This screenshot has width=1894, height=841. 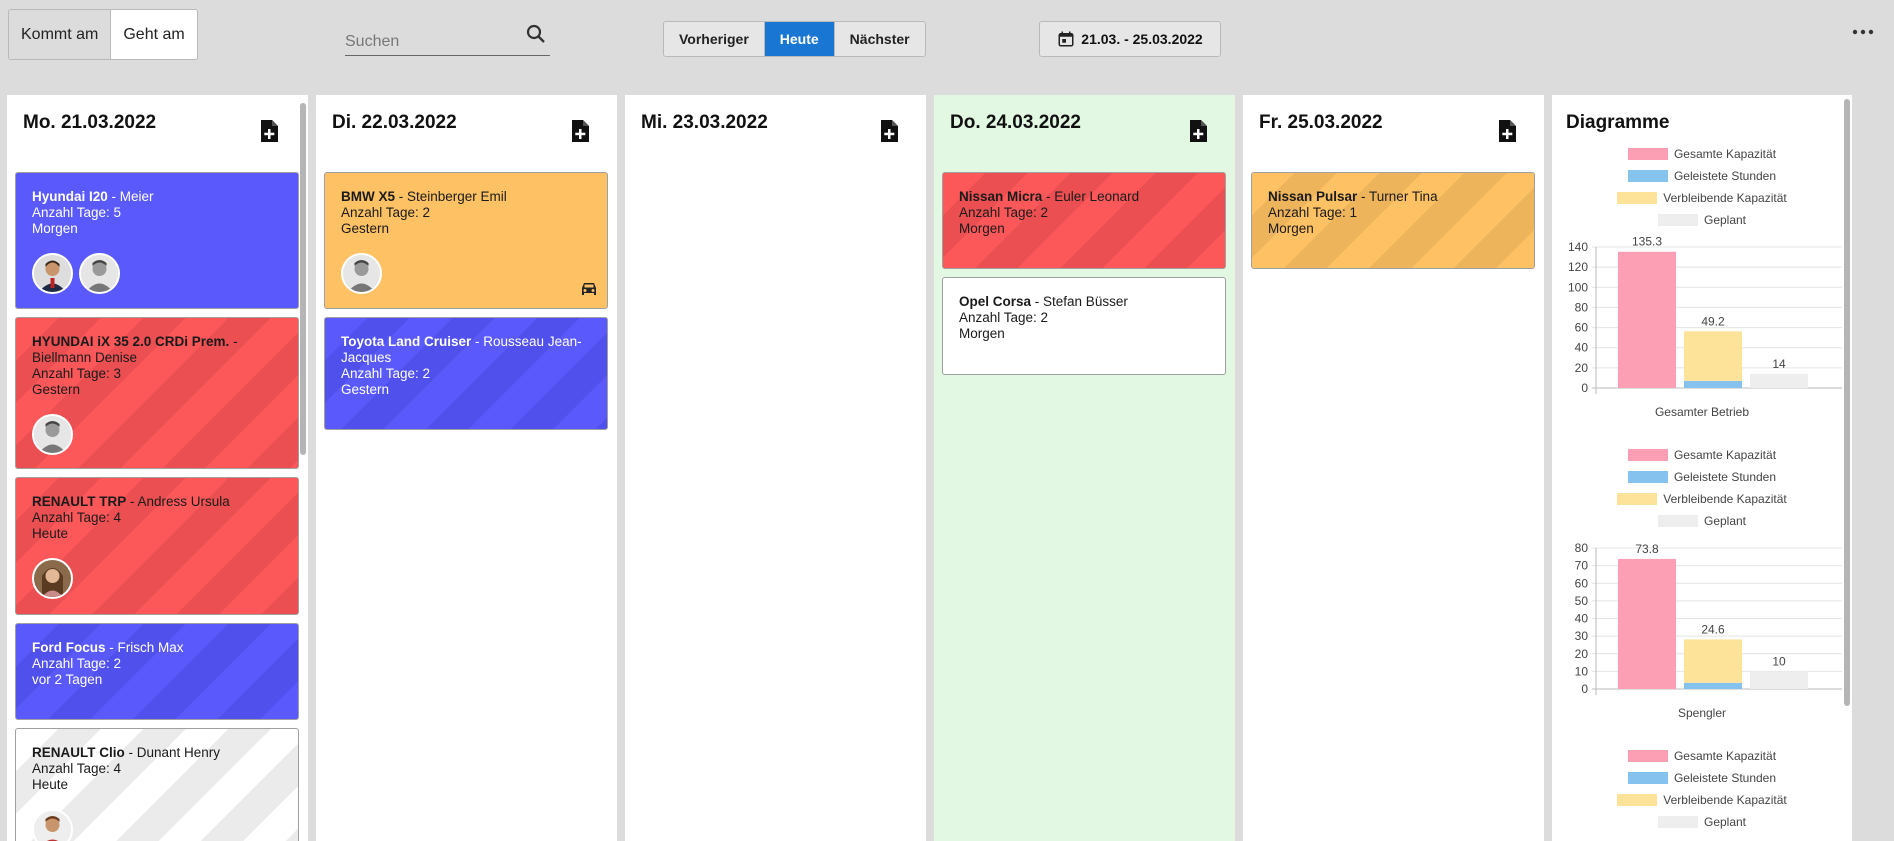 What do you see at coordinates (79, 501) in the screenshot?
I see `car-name: RENAULT TRP` at bounding box center [79, 501].